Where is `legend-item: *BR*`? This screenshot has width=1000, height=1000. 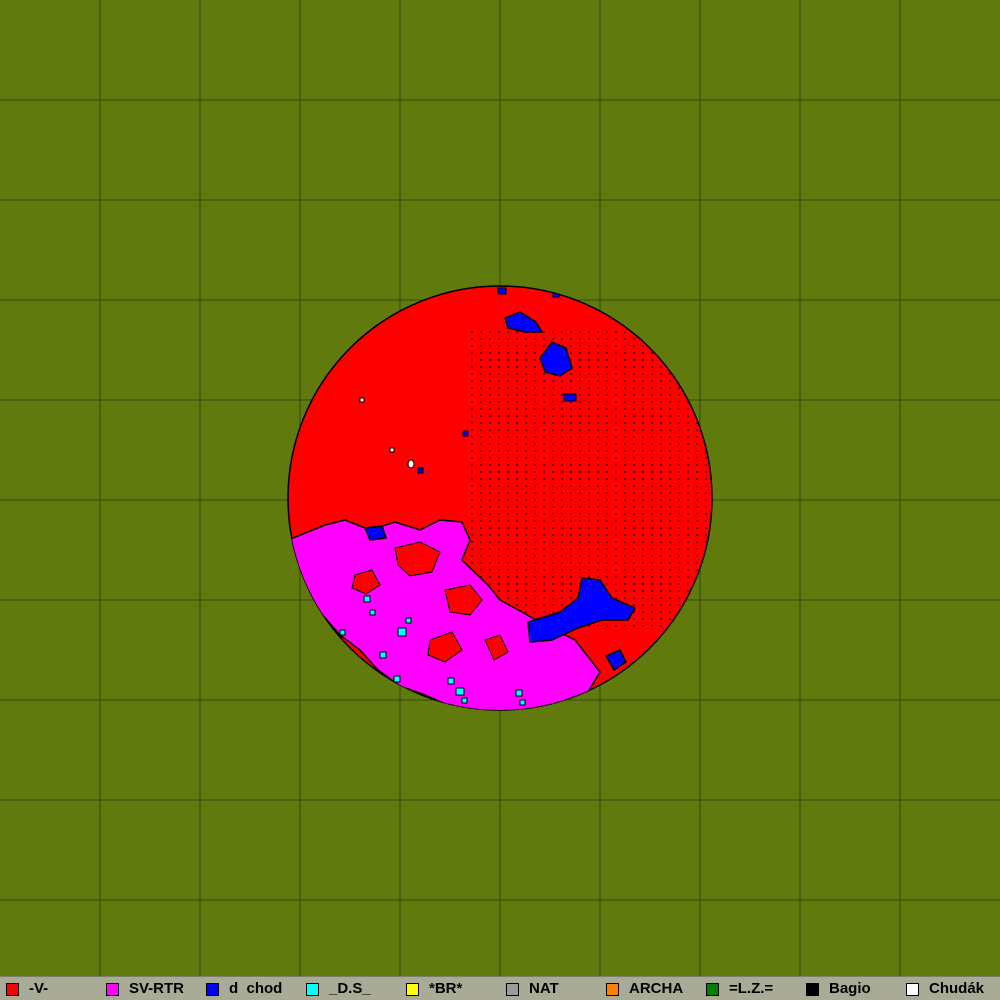 legend-item: *BR* is located at coordinates (434, 989).